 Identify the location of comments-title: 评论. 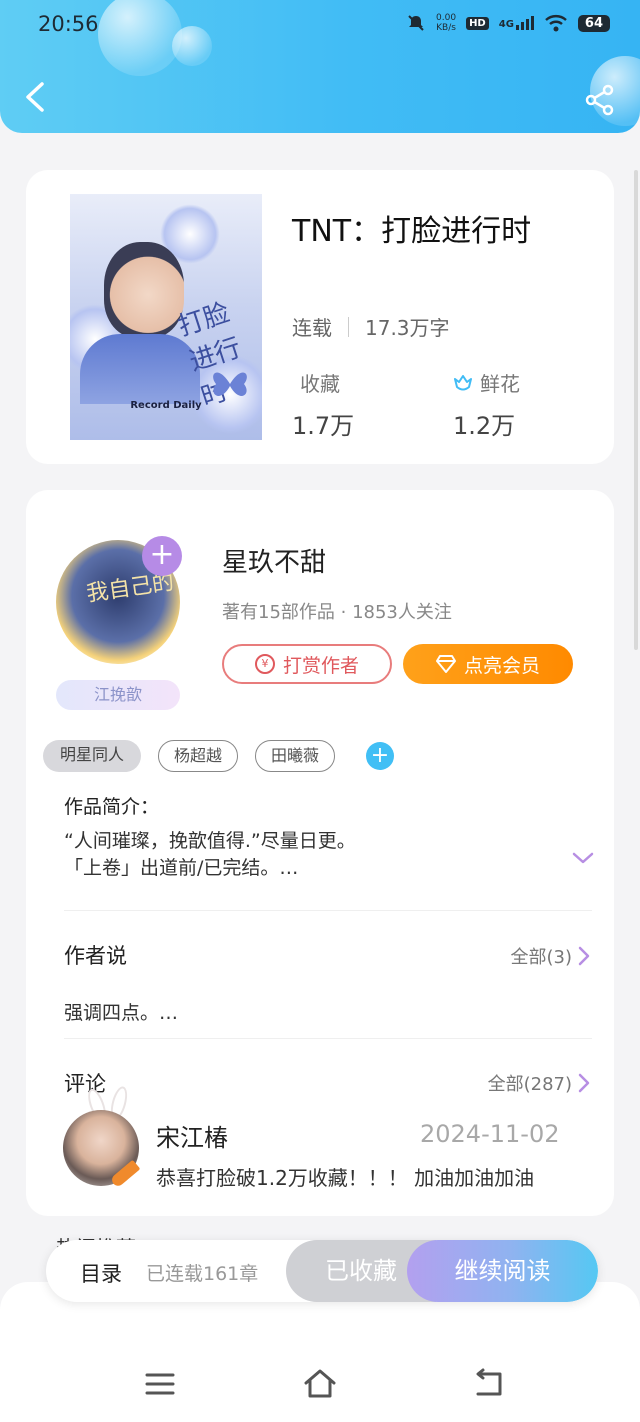
(85, 1084).